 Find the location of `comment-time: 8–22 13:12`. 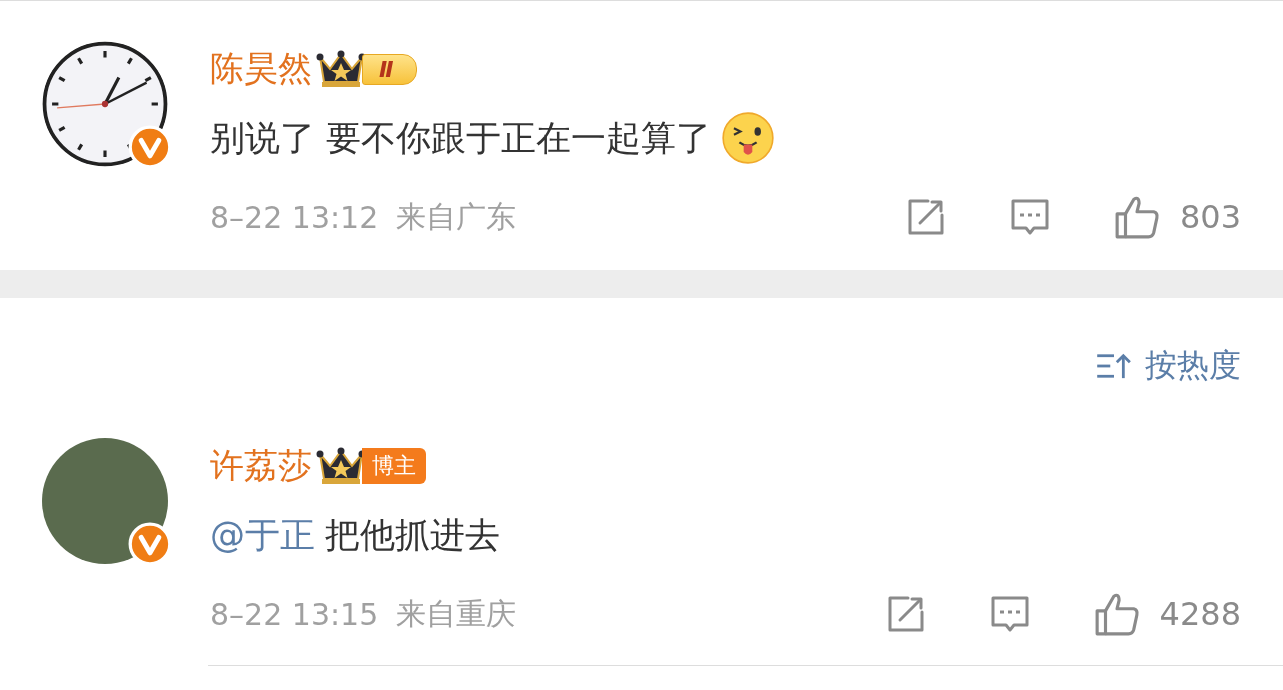

comment-time: 8–22 13:12 is located at coordinates (294, 217).